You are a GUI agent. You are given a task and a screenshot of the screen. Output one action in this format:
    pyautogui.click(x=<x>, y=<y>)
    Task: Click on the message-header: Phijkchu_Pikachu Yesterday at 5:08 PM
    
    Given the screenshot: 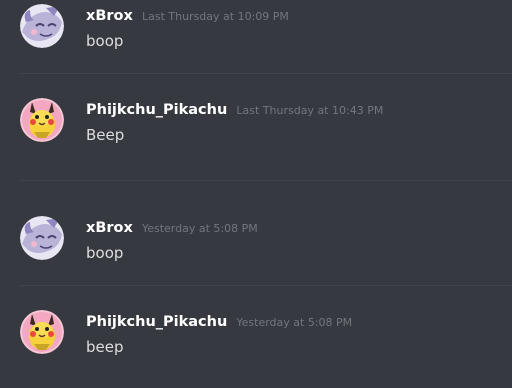 What is the action you would take?
    pyautogui.click(x=219, y=322)
    